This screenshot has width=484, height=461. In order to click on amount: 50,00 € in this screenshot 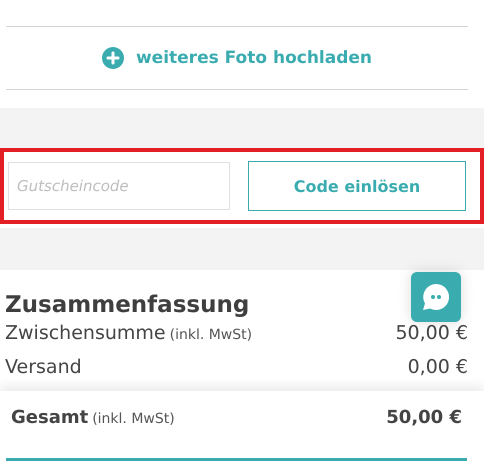, I will do `click(431, 333)`.